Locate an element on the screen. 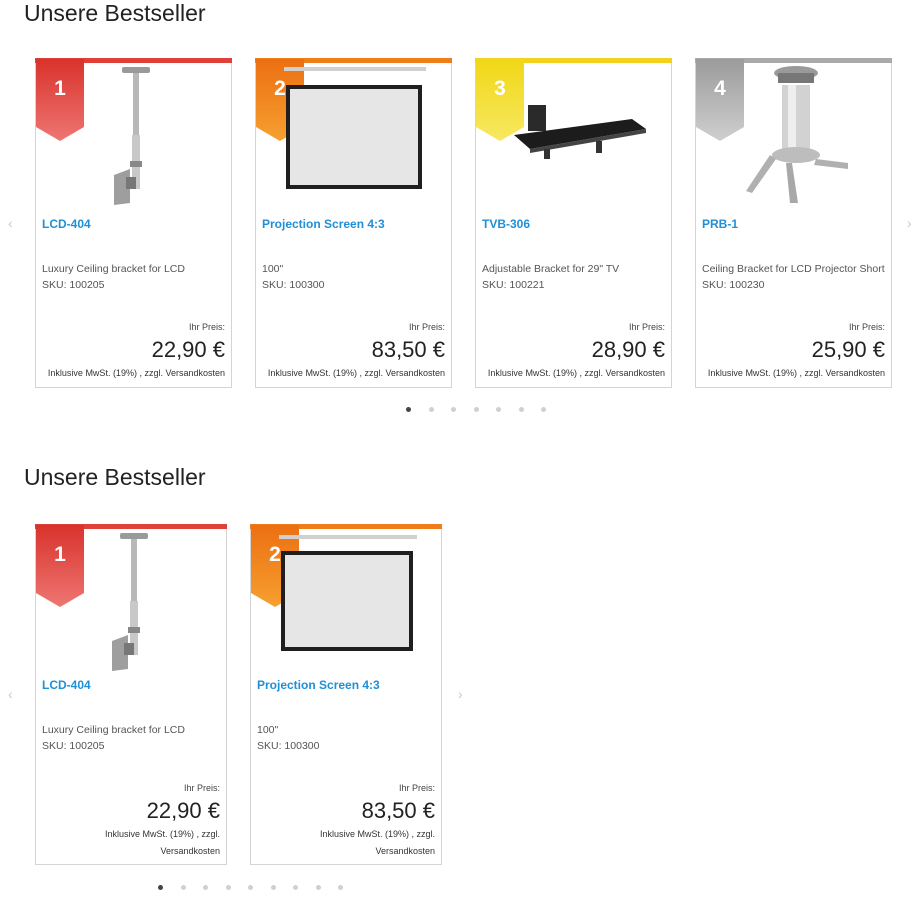 Image resolution: width=922 pixels, height=897 pixels. rank-ribbon: 1 is located at coordinates (60, 566).